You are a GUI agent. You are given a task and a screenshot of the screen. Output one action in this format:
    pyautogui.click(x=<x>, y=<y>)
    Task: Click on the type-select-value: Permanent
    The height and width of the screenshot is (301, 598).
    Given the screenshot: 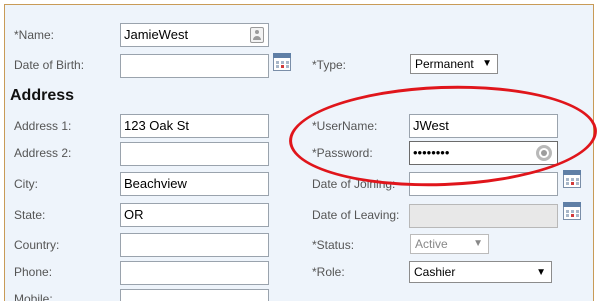 What is the action you would take?
    pyautogui.click(x=444, y=64)
    